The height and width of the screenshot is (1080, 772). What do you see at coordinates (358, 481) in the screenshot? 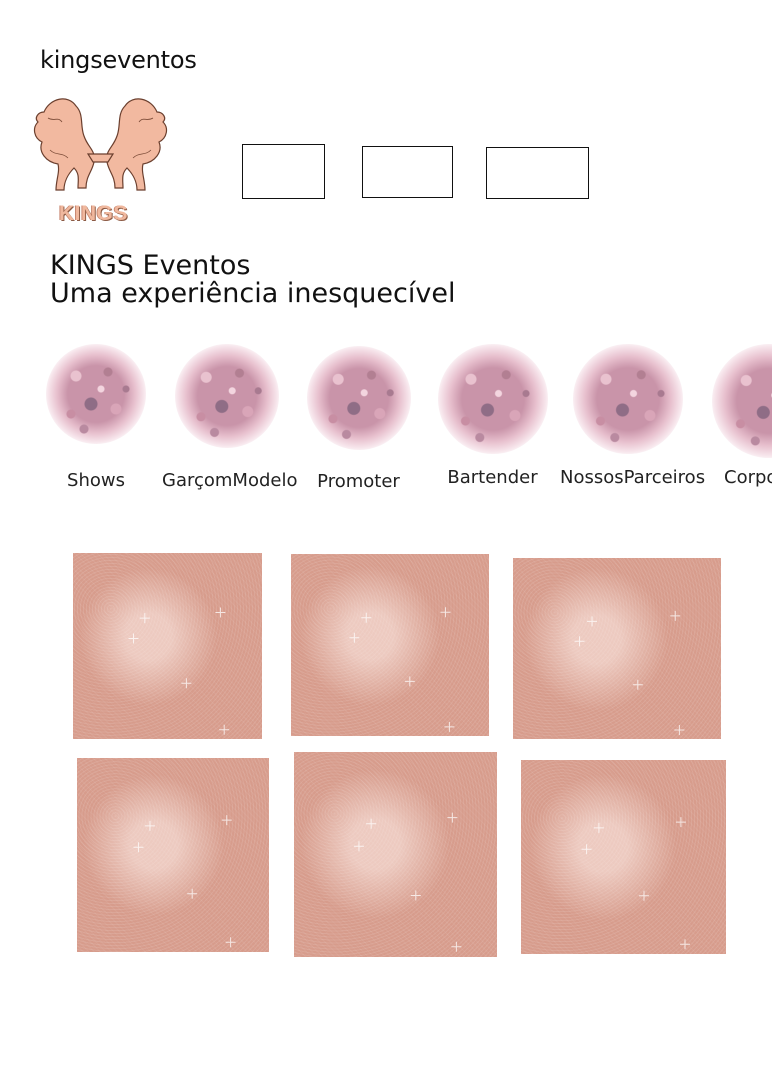
I see `category-label: Promoter` at bounding box center [358, 481].